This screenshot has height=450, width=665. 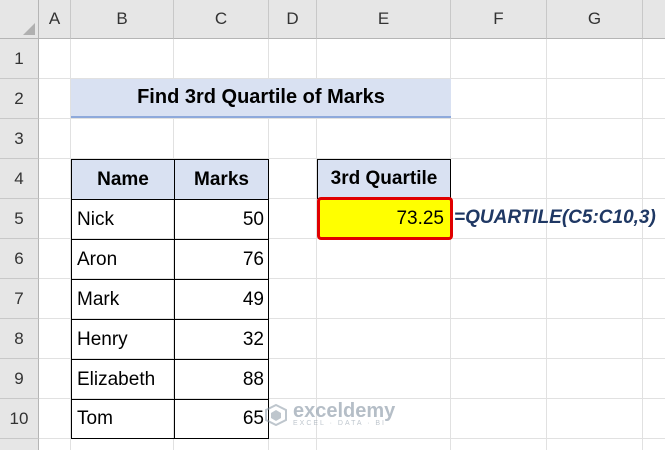 What do you see at coordinates (221, 259) in the screenshot?
I see `marks-cell: 76` at bounding box center [221, 259].